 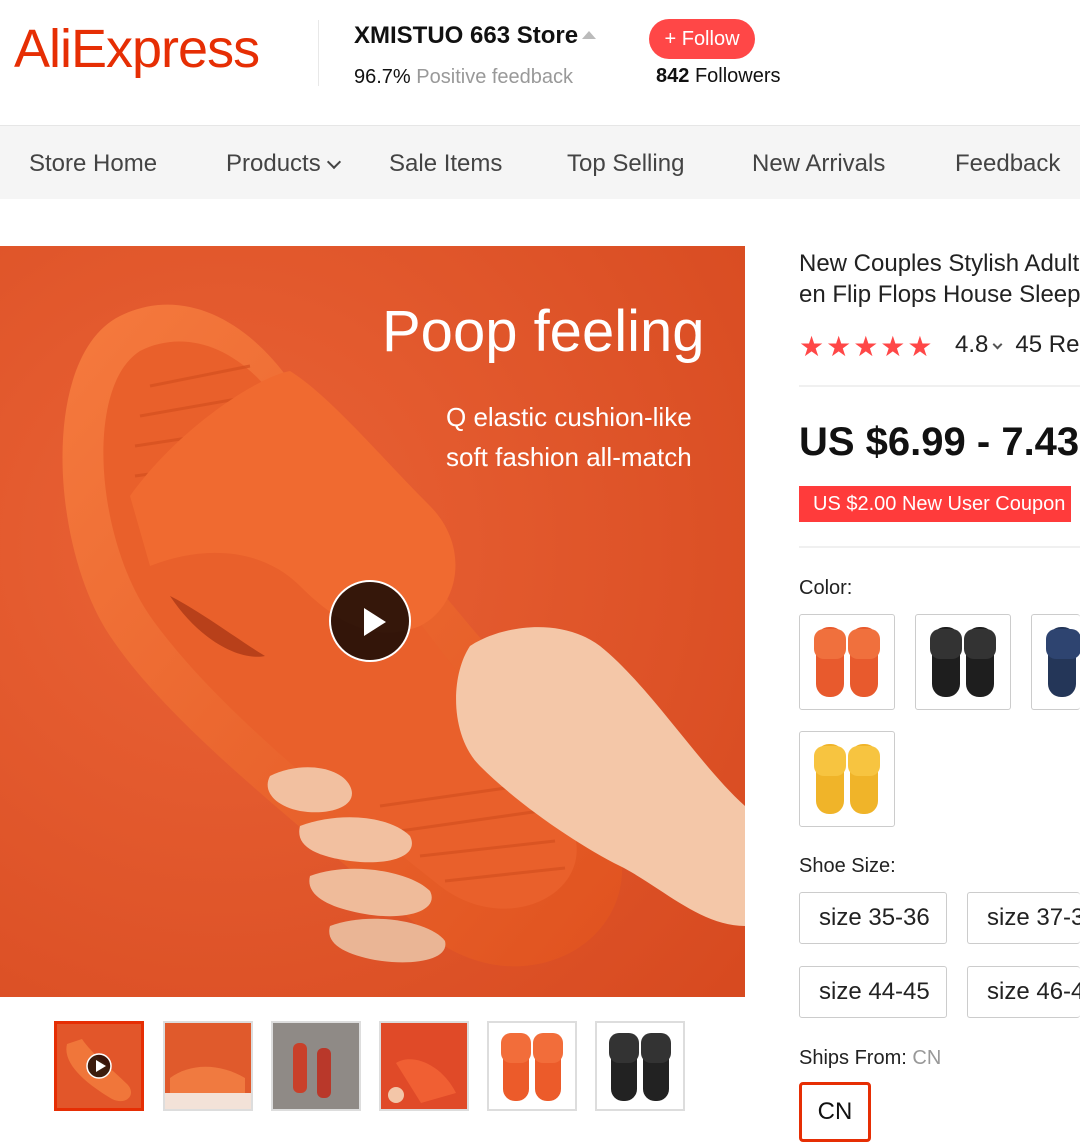 I want to click on color-swatch-yellow, so click(x=847, y=779).